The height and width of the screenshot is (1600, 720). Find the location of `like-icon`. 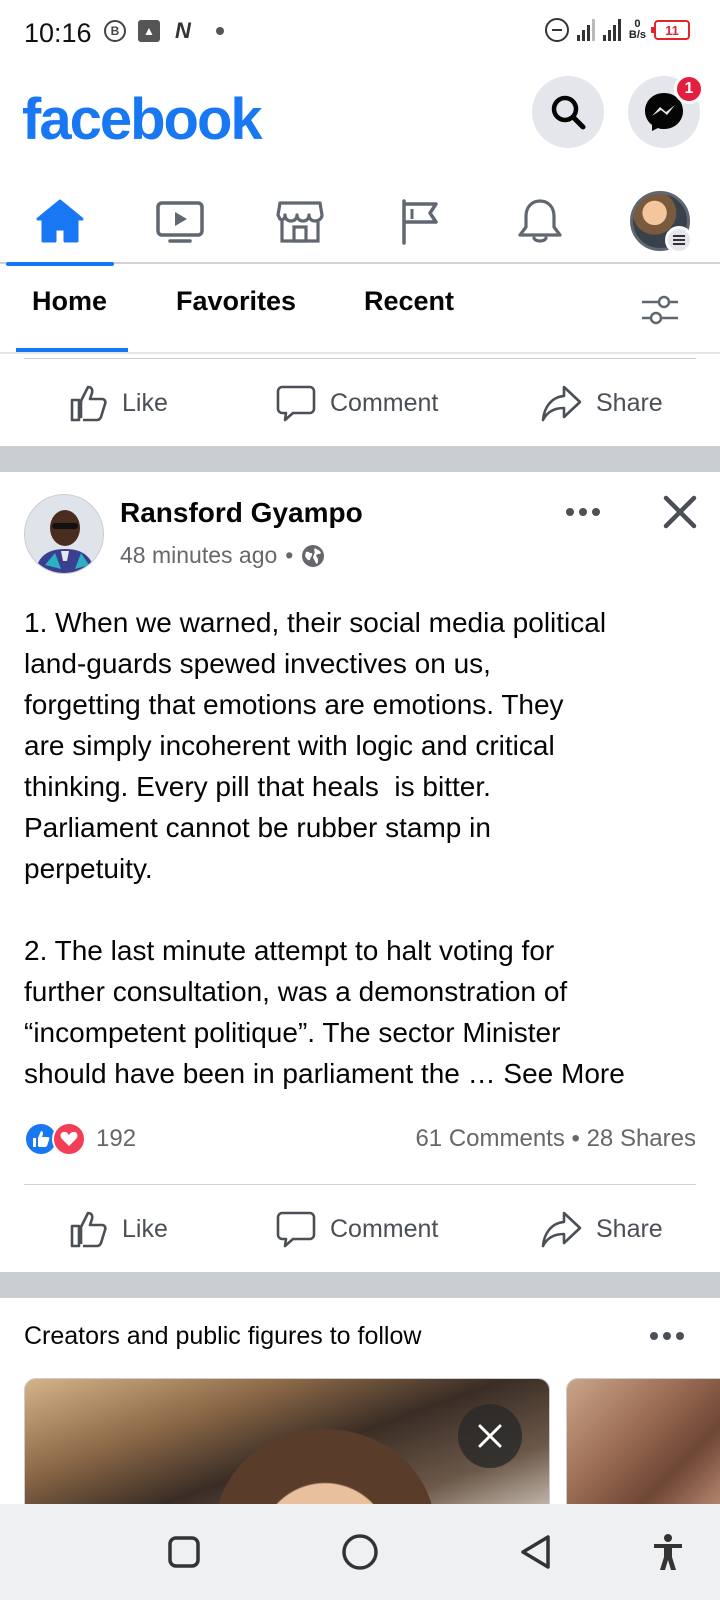

like-icon is located at coordinates (88, 1229).